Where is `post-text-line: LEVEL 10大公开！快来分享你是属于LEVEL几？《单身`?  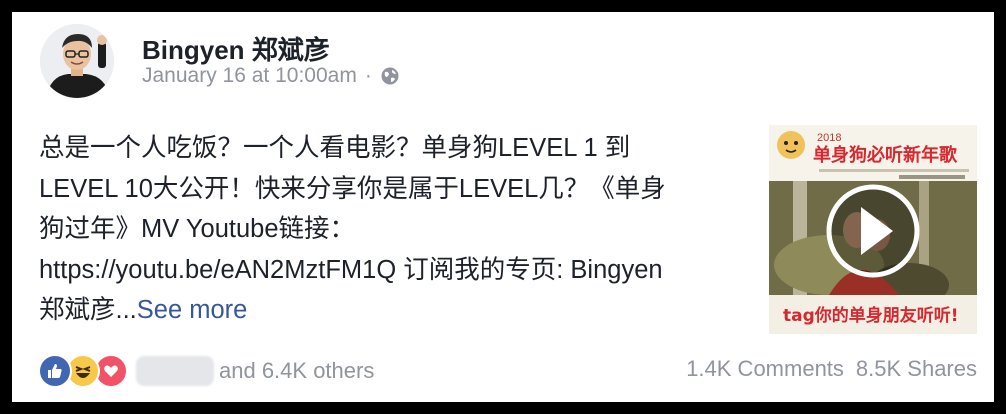
post-text-line: LEVEL 10大公开！快来分享你是属于LEVEL几？《单身 is located at coordinates (352, 188).